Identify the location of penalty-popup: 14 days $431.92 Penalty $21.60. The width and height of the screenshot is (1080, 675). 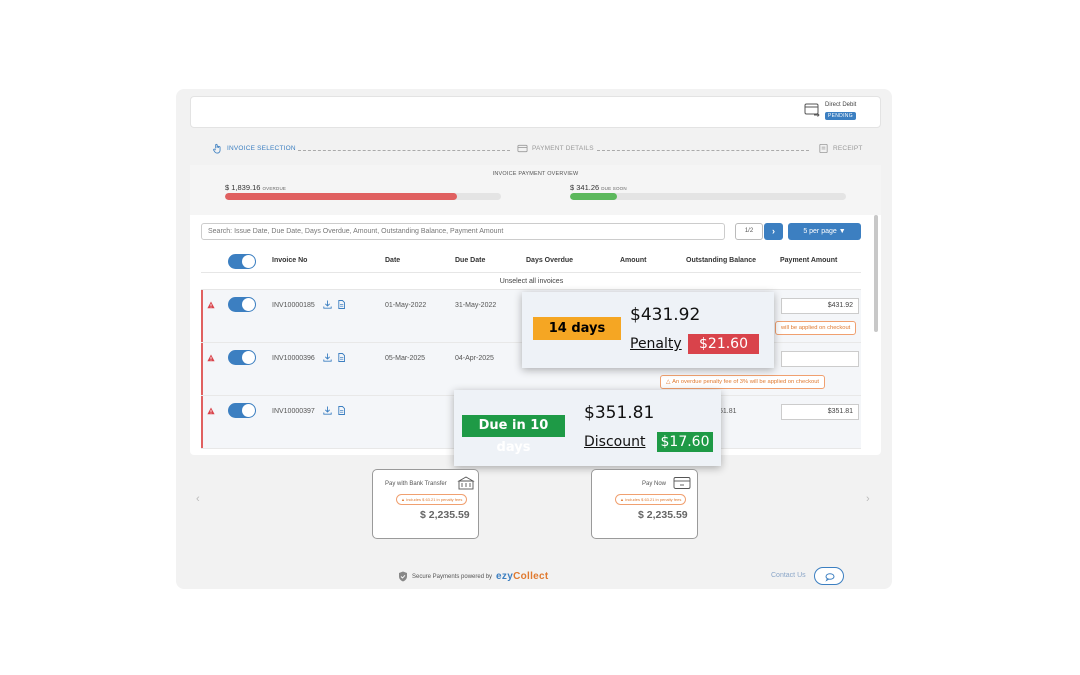
(648, 330).